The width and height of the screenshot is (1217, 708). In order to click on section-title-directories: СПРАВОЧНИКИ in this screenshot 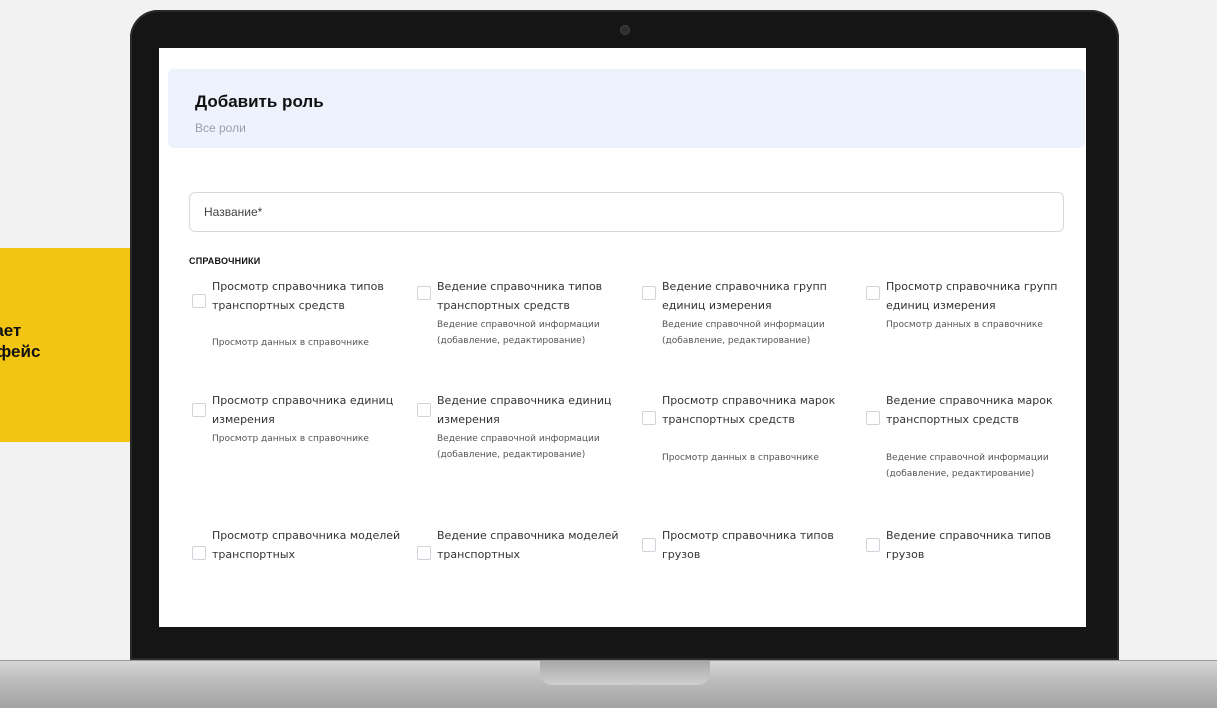, I will do `click(225, 261)`.